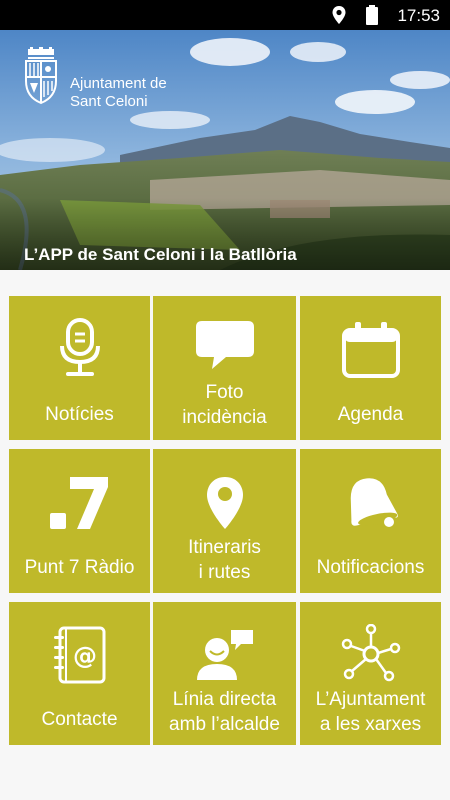  Describe the element at coordinates (372, 15) in the screenshot. I see `battery-icon` at that location.